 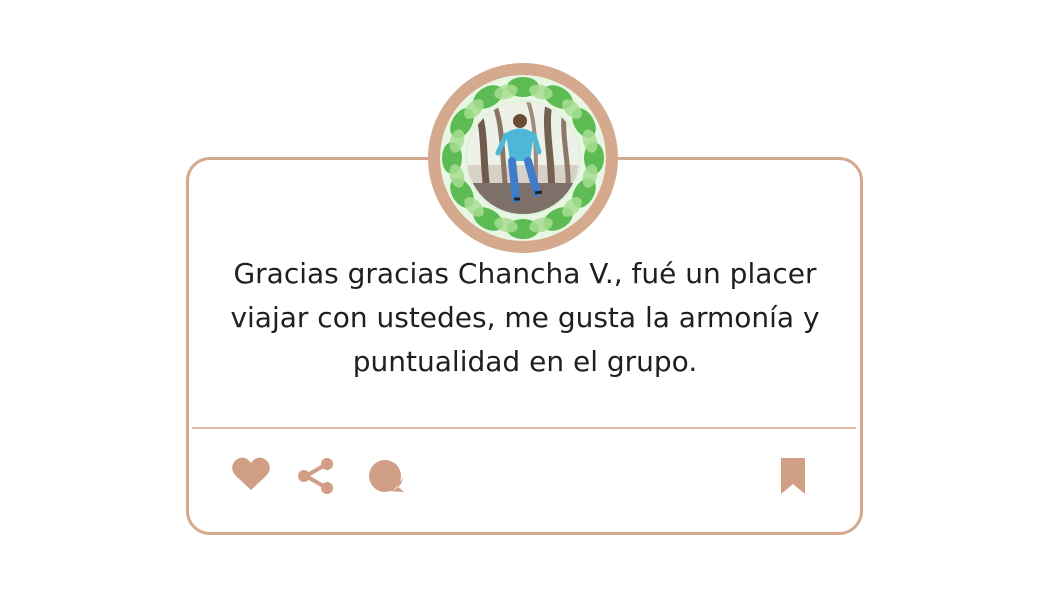 I want to click on avatar, so click(x=523, y=158).